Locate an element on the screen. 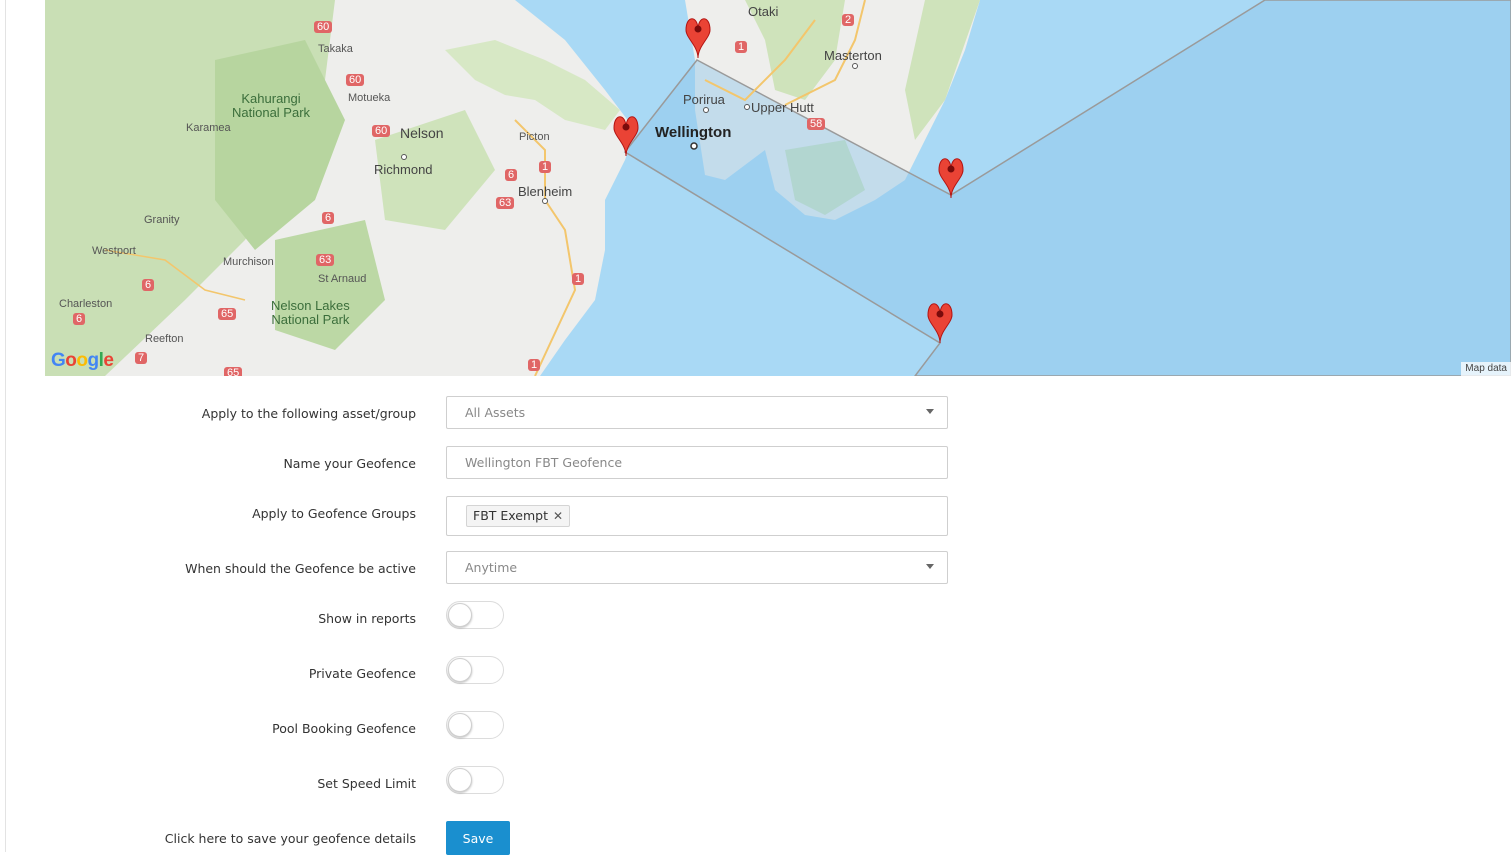  place-label-blenheim: Blenheim is located at coordinates (545, 191).